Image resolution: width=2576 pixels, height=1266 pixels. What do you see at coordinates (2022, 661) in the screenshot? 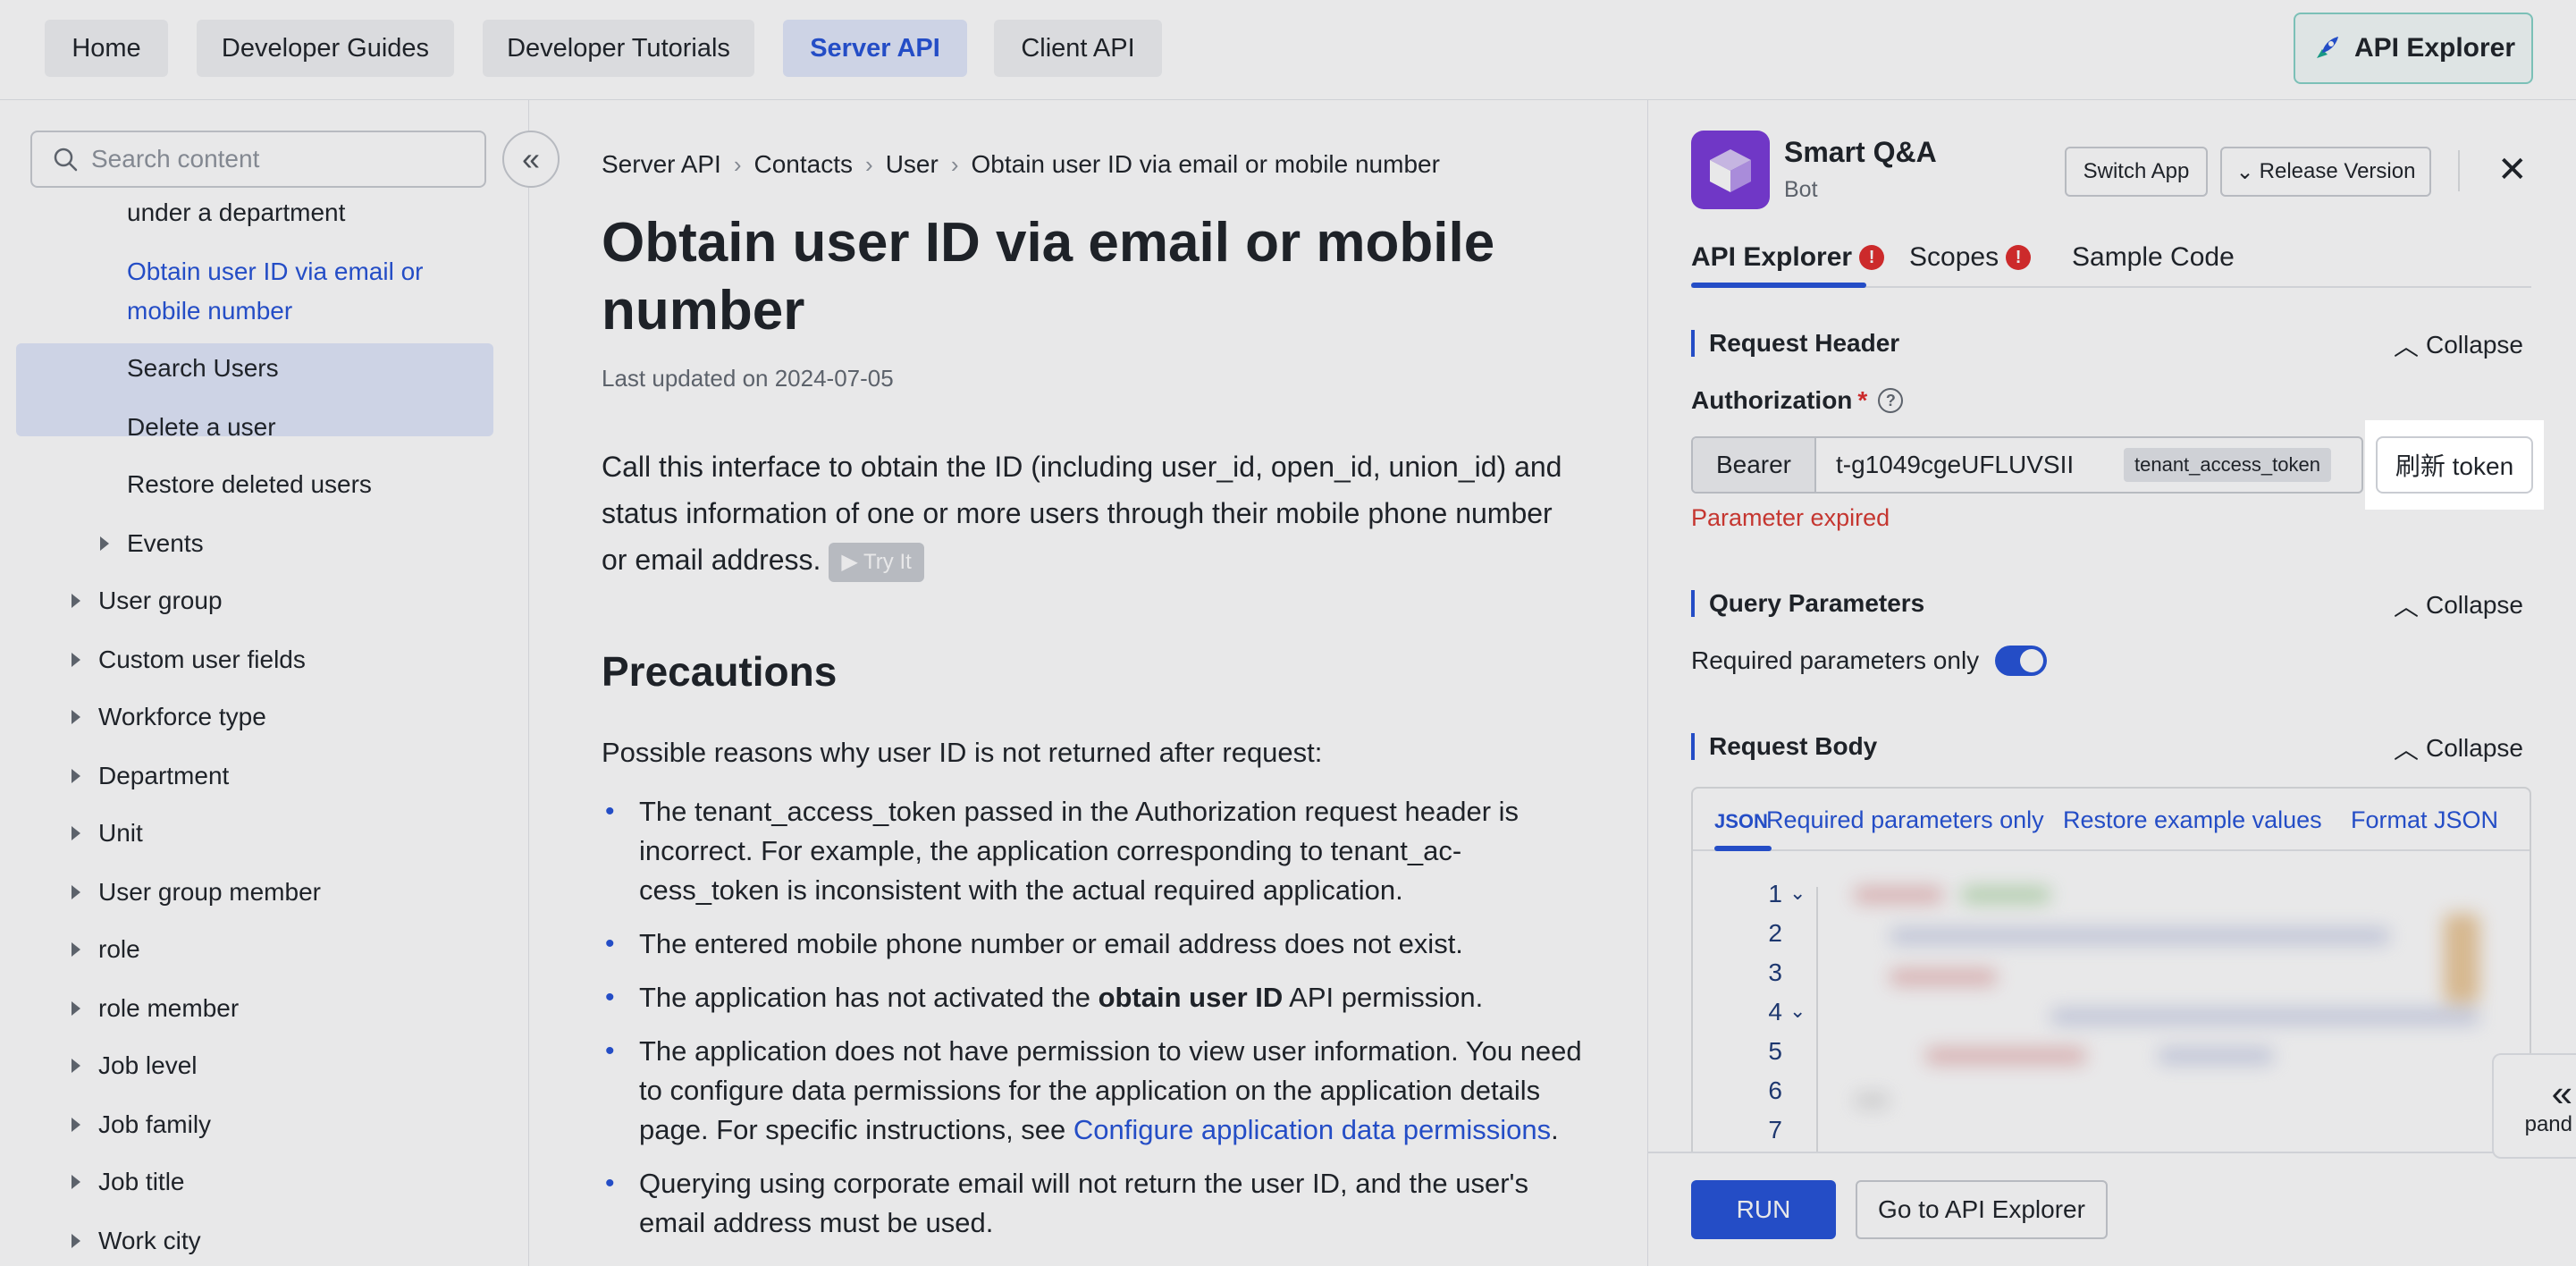
I see `required-only-toggle` at bounding box center [2022, 661].